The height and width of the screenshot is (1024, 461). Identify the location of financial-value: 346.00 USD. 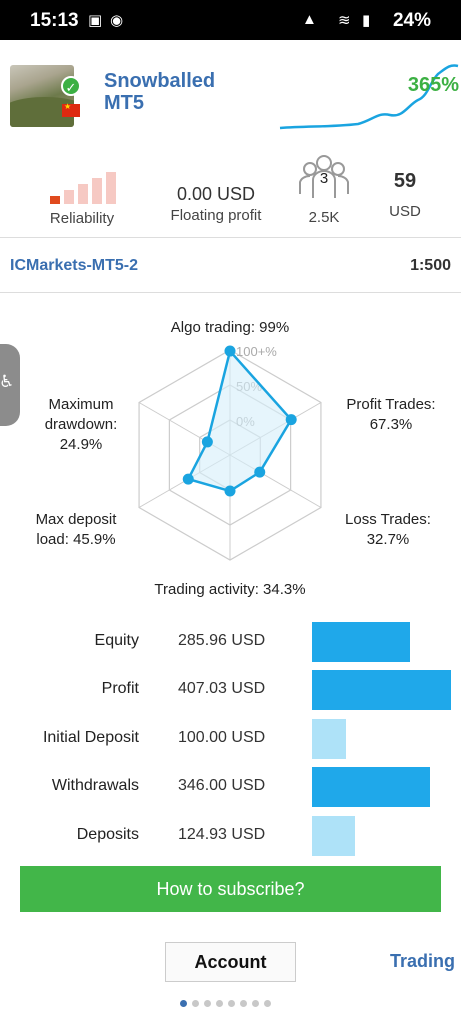
(222, 785).